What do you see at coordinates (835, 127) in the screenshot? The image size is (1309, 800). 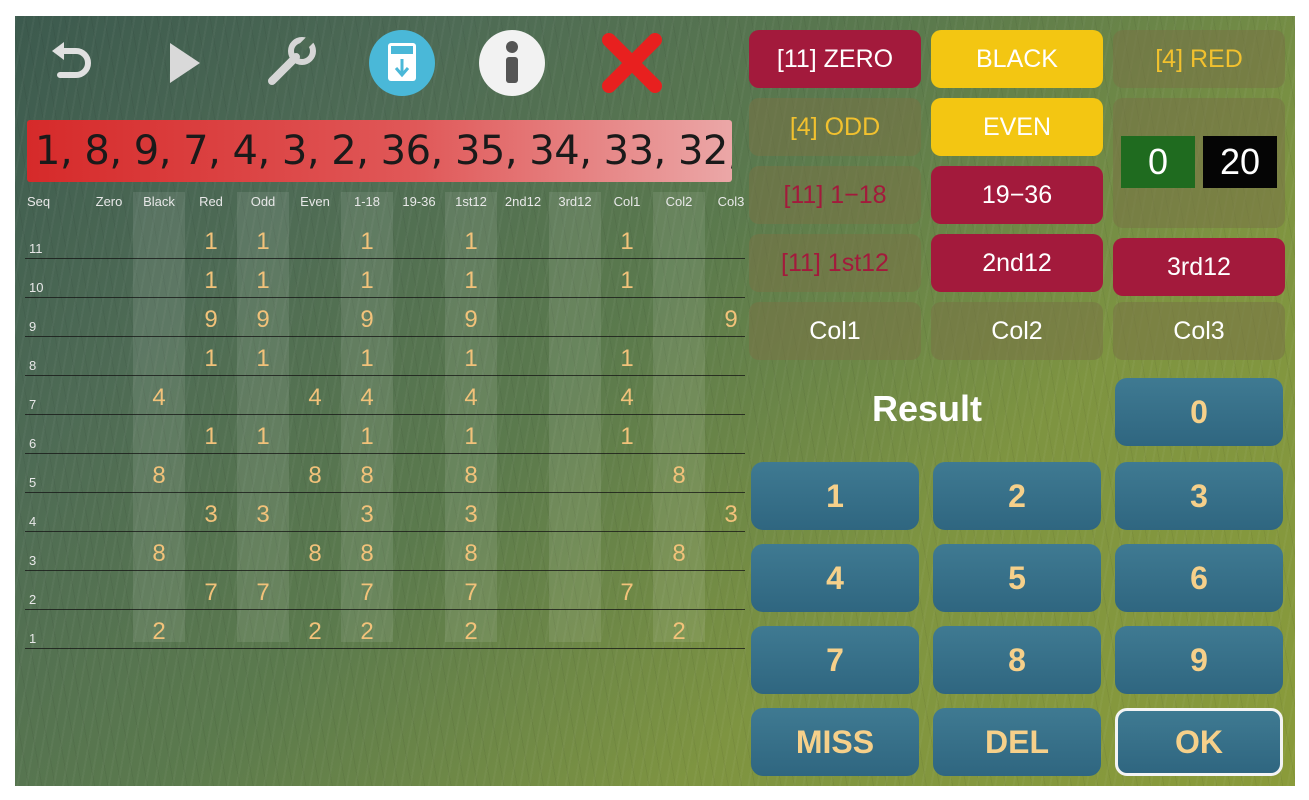 I see `bet-odd: [4] ODD` at bounding box center [835, 127].